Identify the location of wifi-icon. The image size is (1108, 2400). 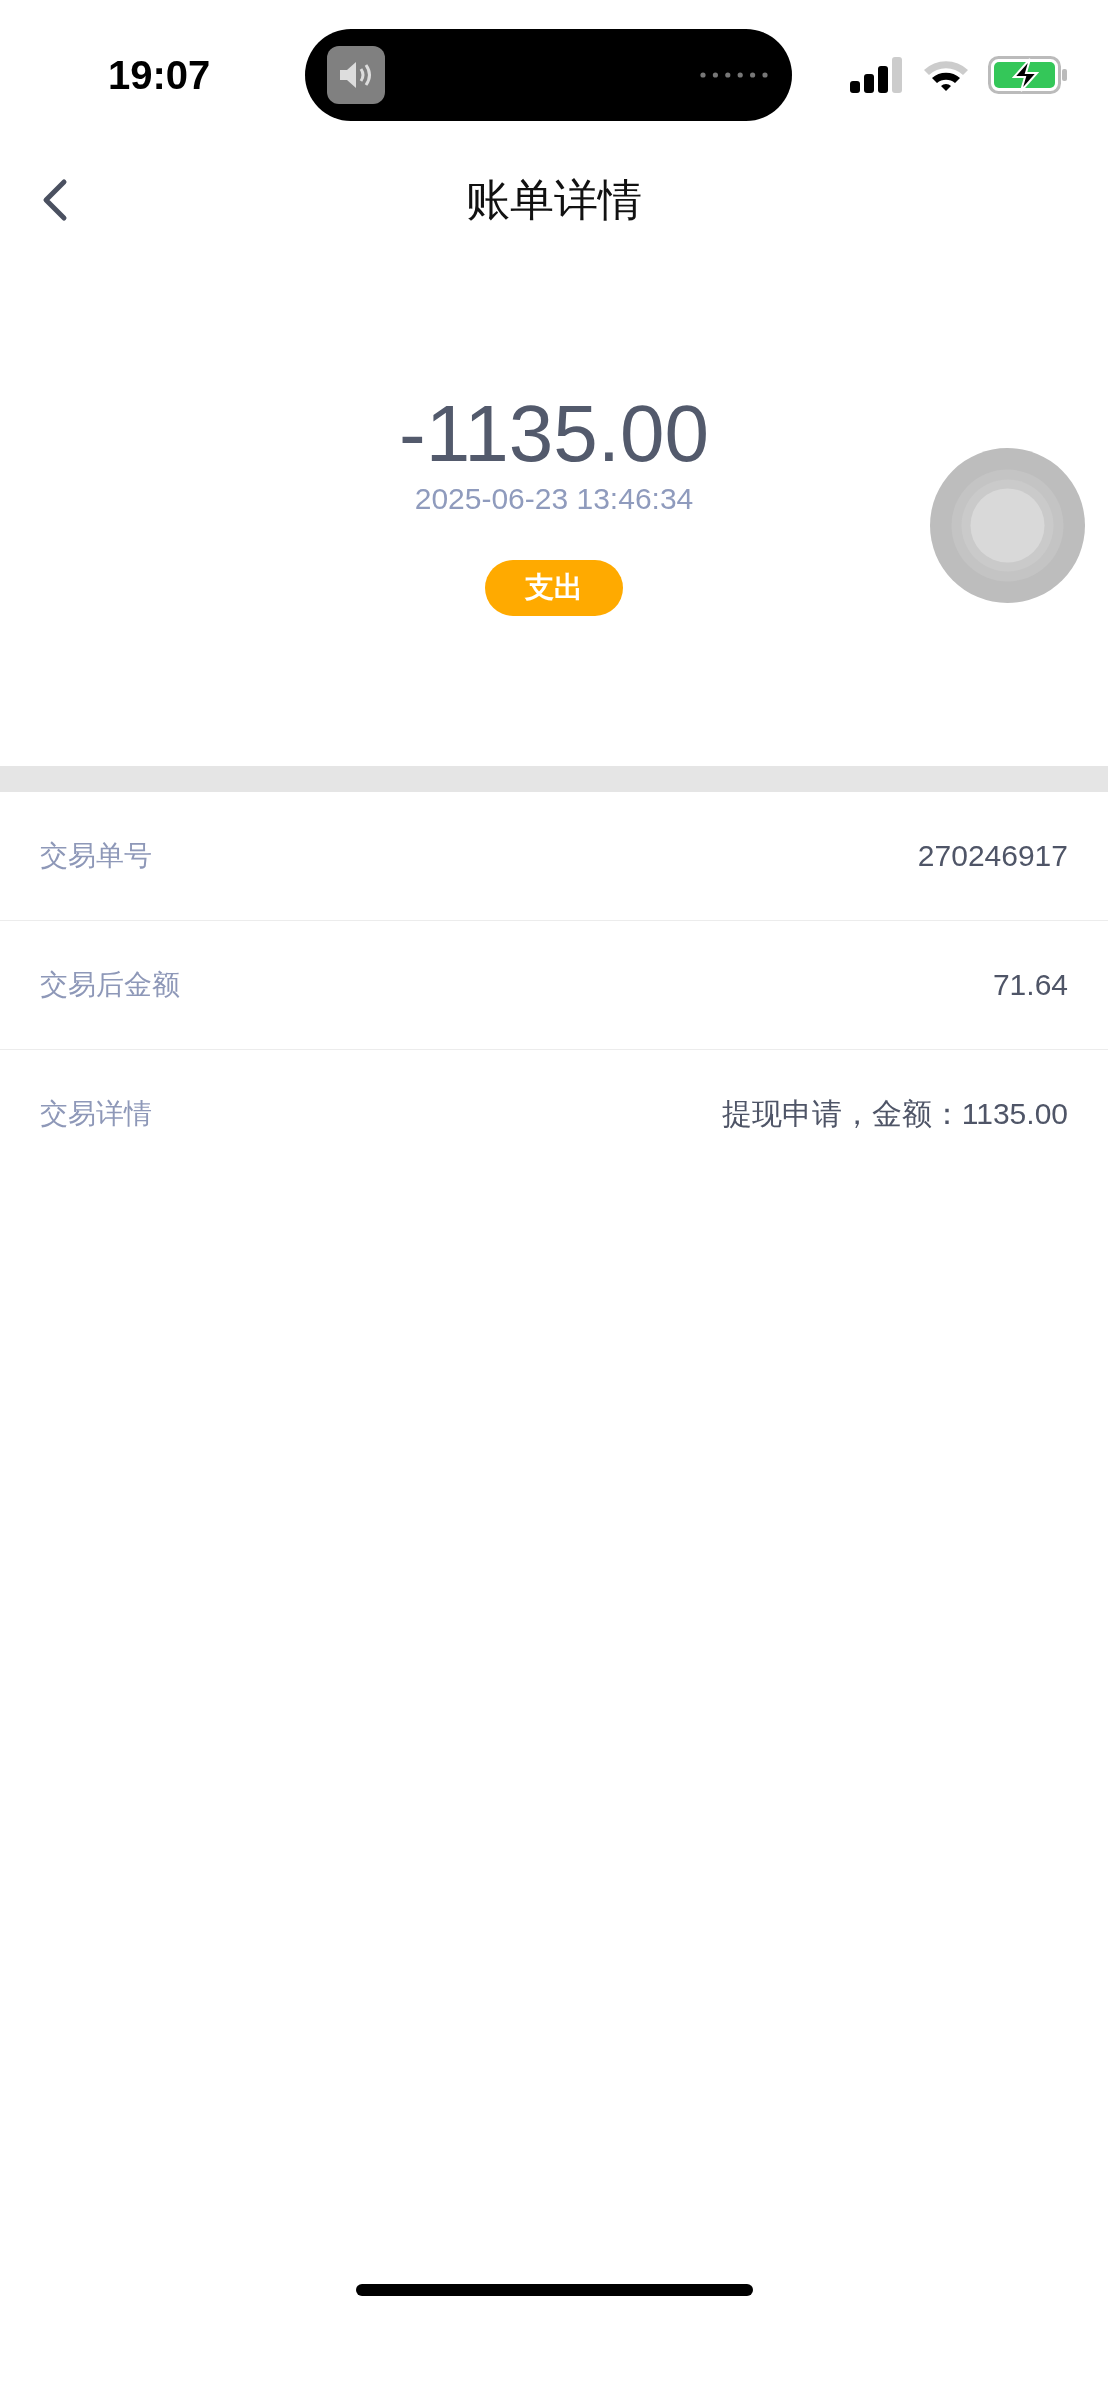
(946, 75).